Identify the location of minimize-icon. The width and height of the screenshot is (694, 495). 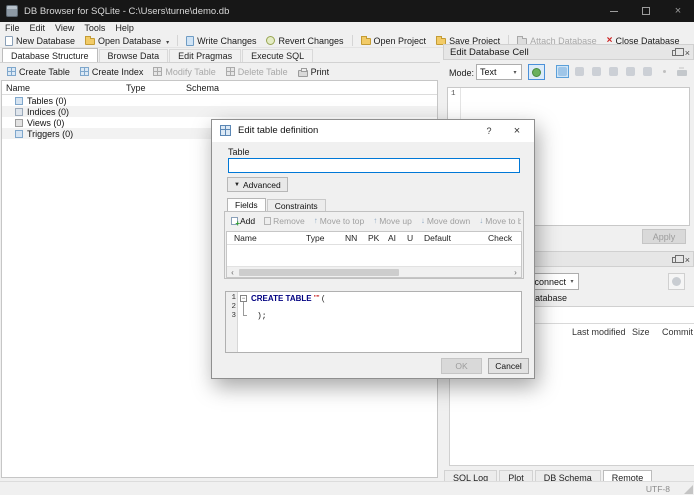
(614, 11).